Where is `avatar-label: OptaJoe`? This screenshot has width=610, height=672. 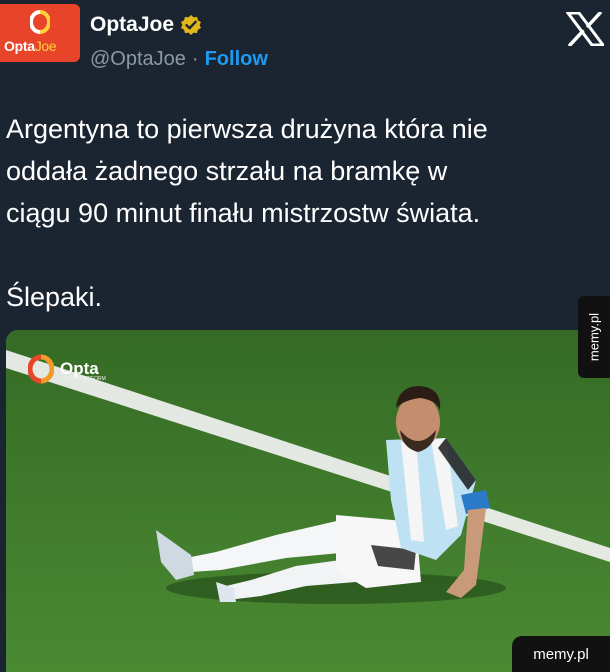 avatar-label: OptaJoe is located at coordinates (30, 46).